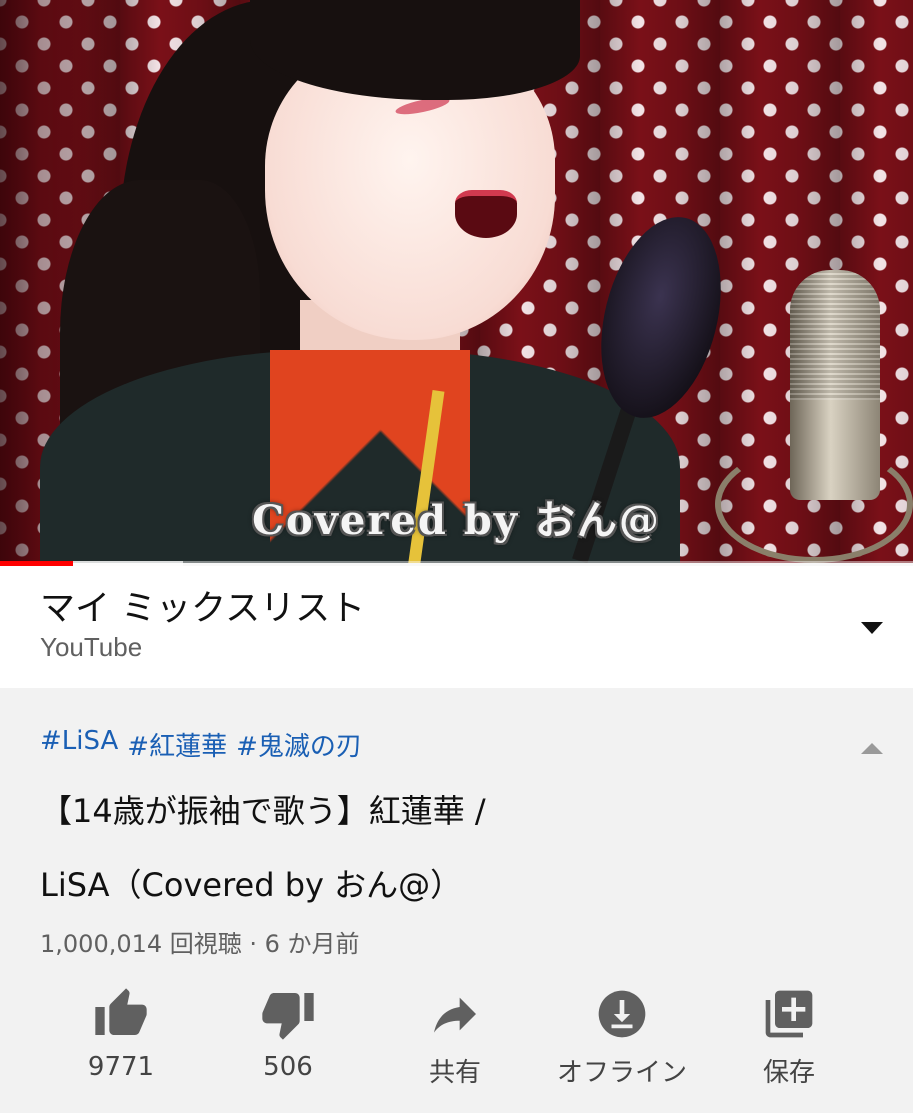  I want to click on action-bar: 9771 506 共有 オフライン 保存, so click(456, 1041).